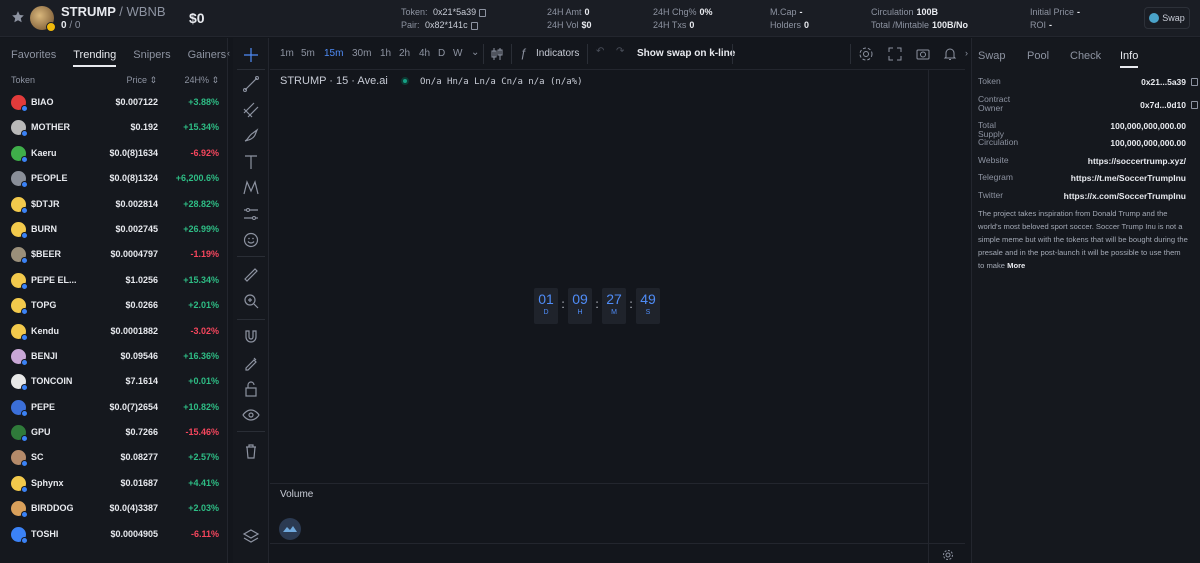 The height and width of the screenshot is (563, 1200). What do you see at coordinates (1167, 18) in the screenshot?
I see `swap-button: Swap` at bounding box center [1167, 18].